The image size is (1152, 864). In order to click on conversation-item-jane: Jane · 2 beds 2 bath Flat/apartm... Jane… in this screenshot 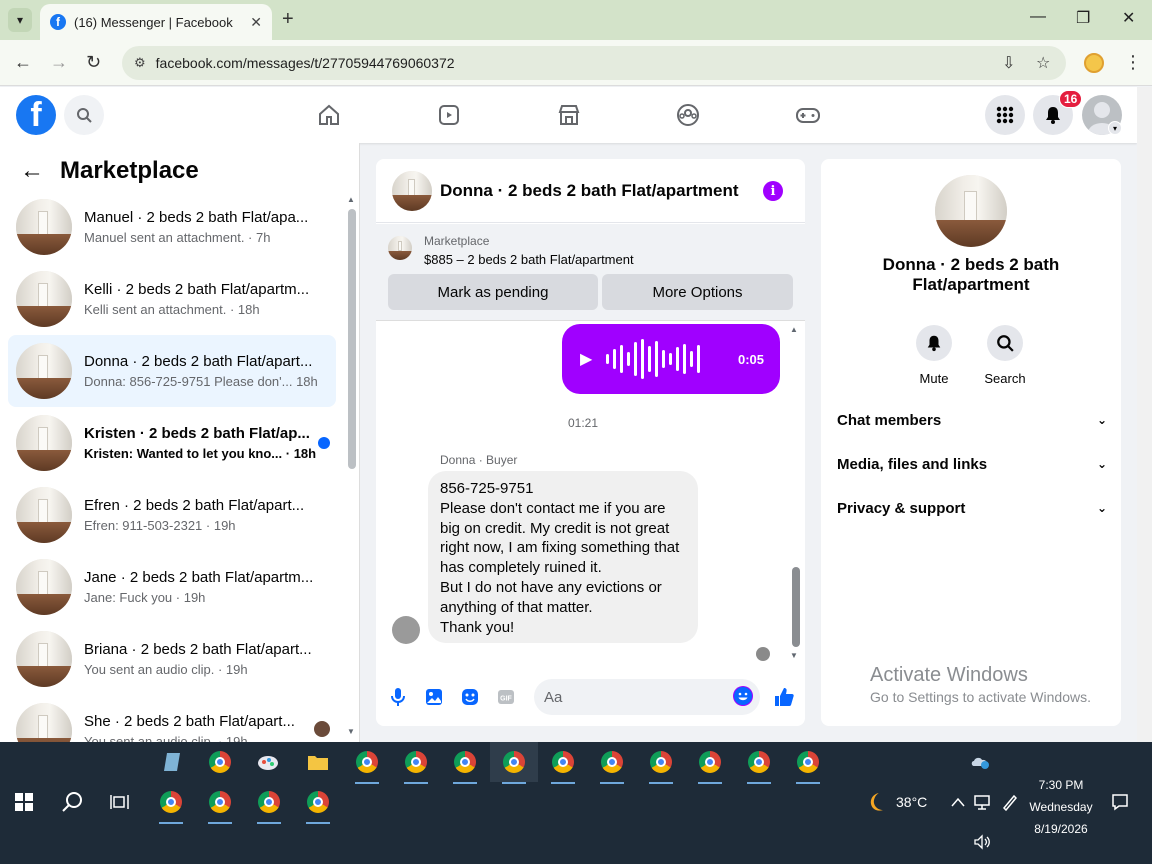, I will do `click(172, 587)`.